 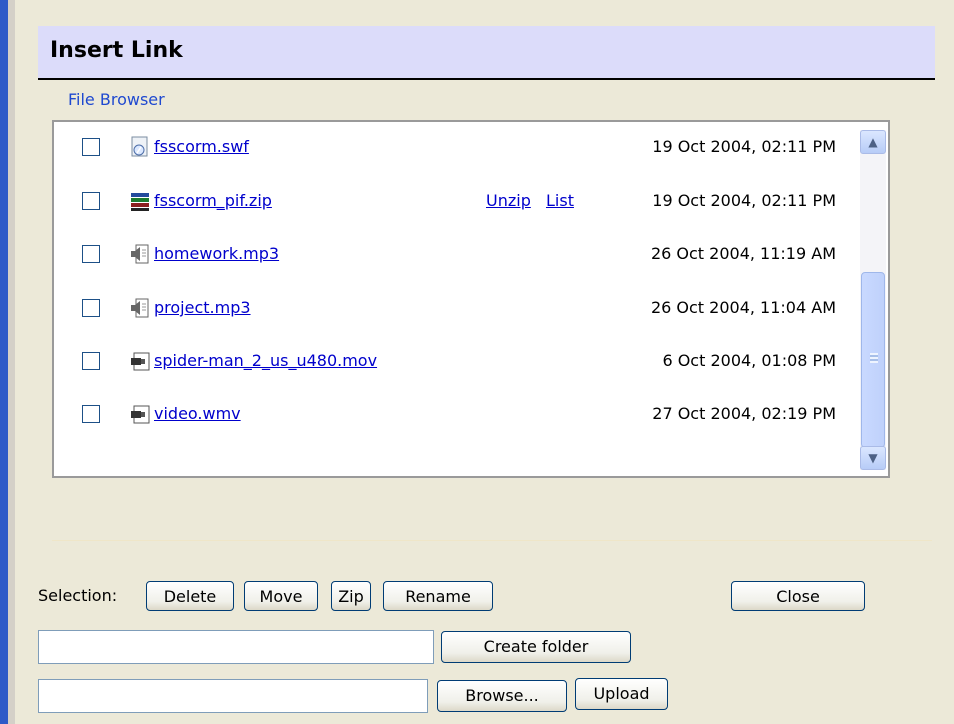 What do you see at coordinates (749, 360) in the screenshot?
I see `file-date: 6 Oct 2004, 01:08 PM` at bounding box center [749, 360].